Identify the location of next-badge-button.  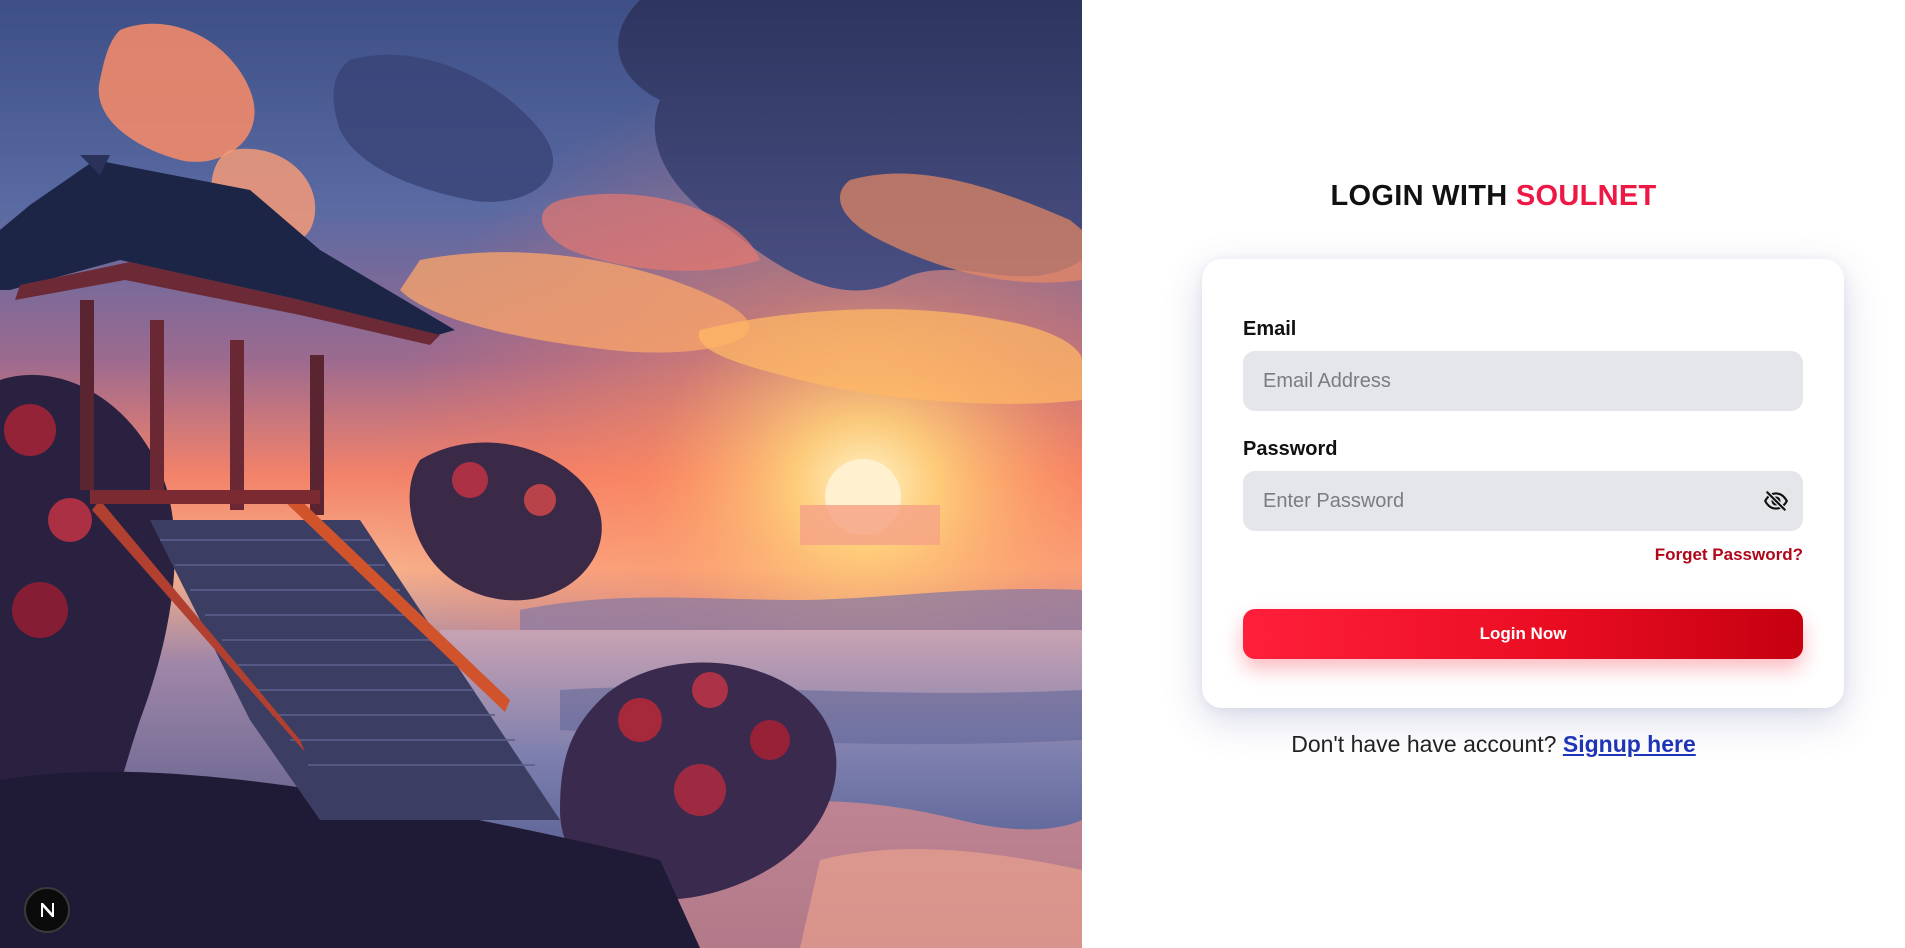
(47, 910).